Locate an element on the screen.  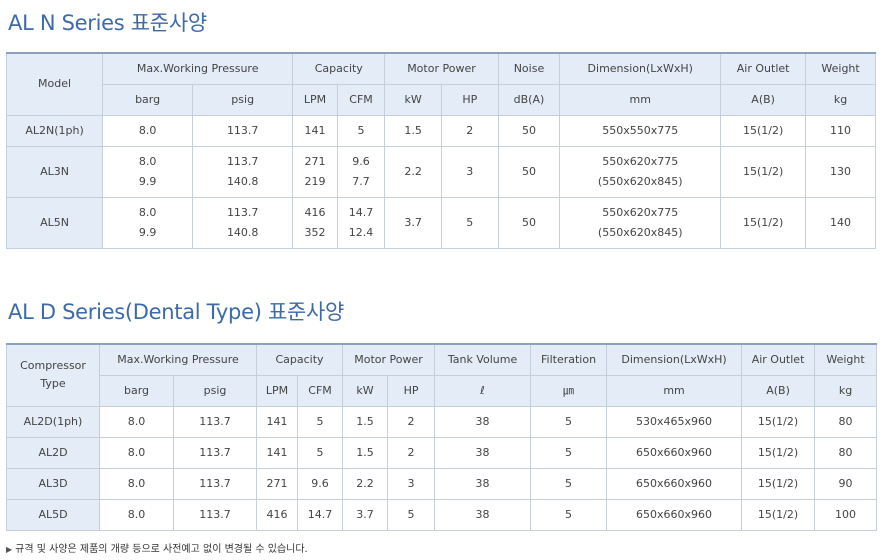
header-noise: Noise is located at coordinates (529, 68).